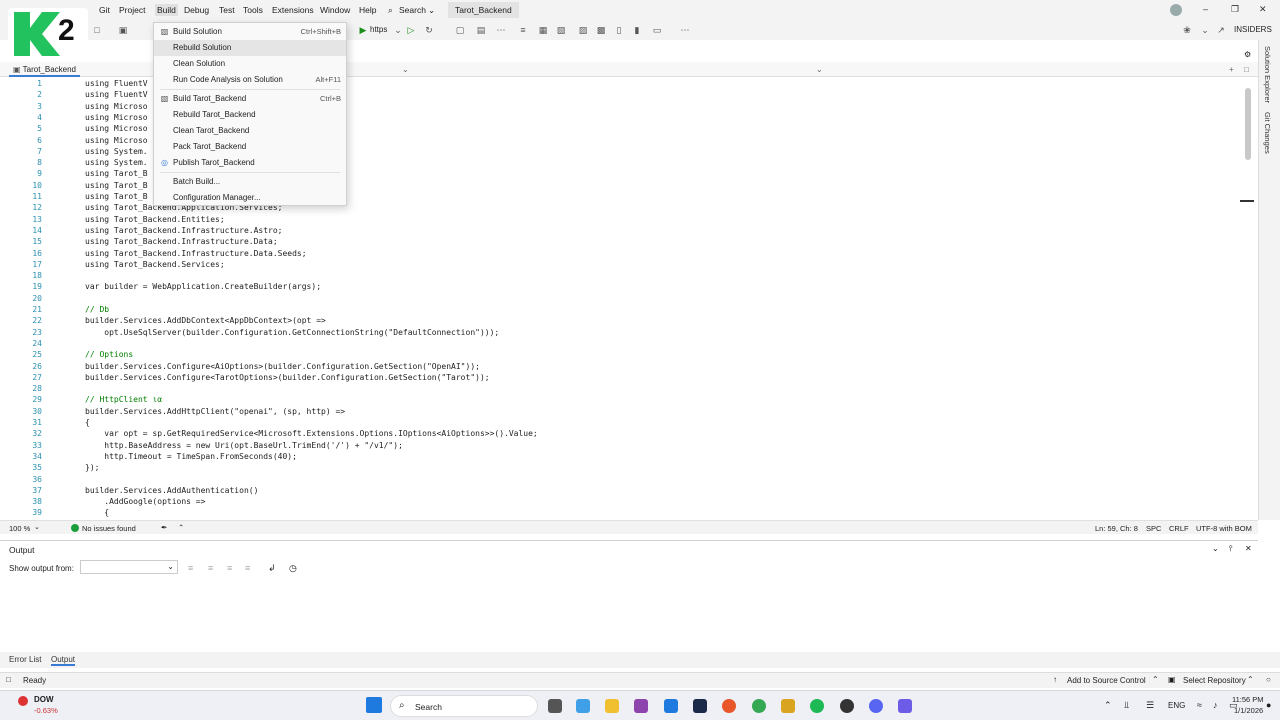 This screenshot has height=720, width=1280. I want to click on clock-time: 11:56 PM, so click(1248, 699).